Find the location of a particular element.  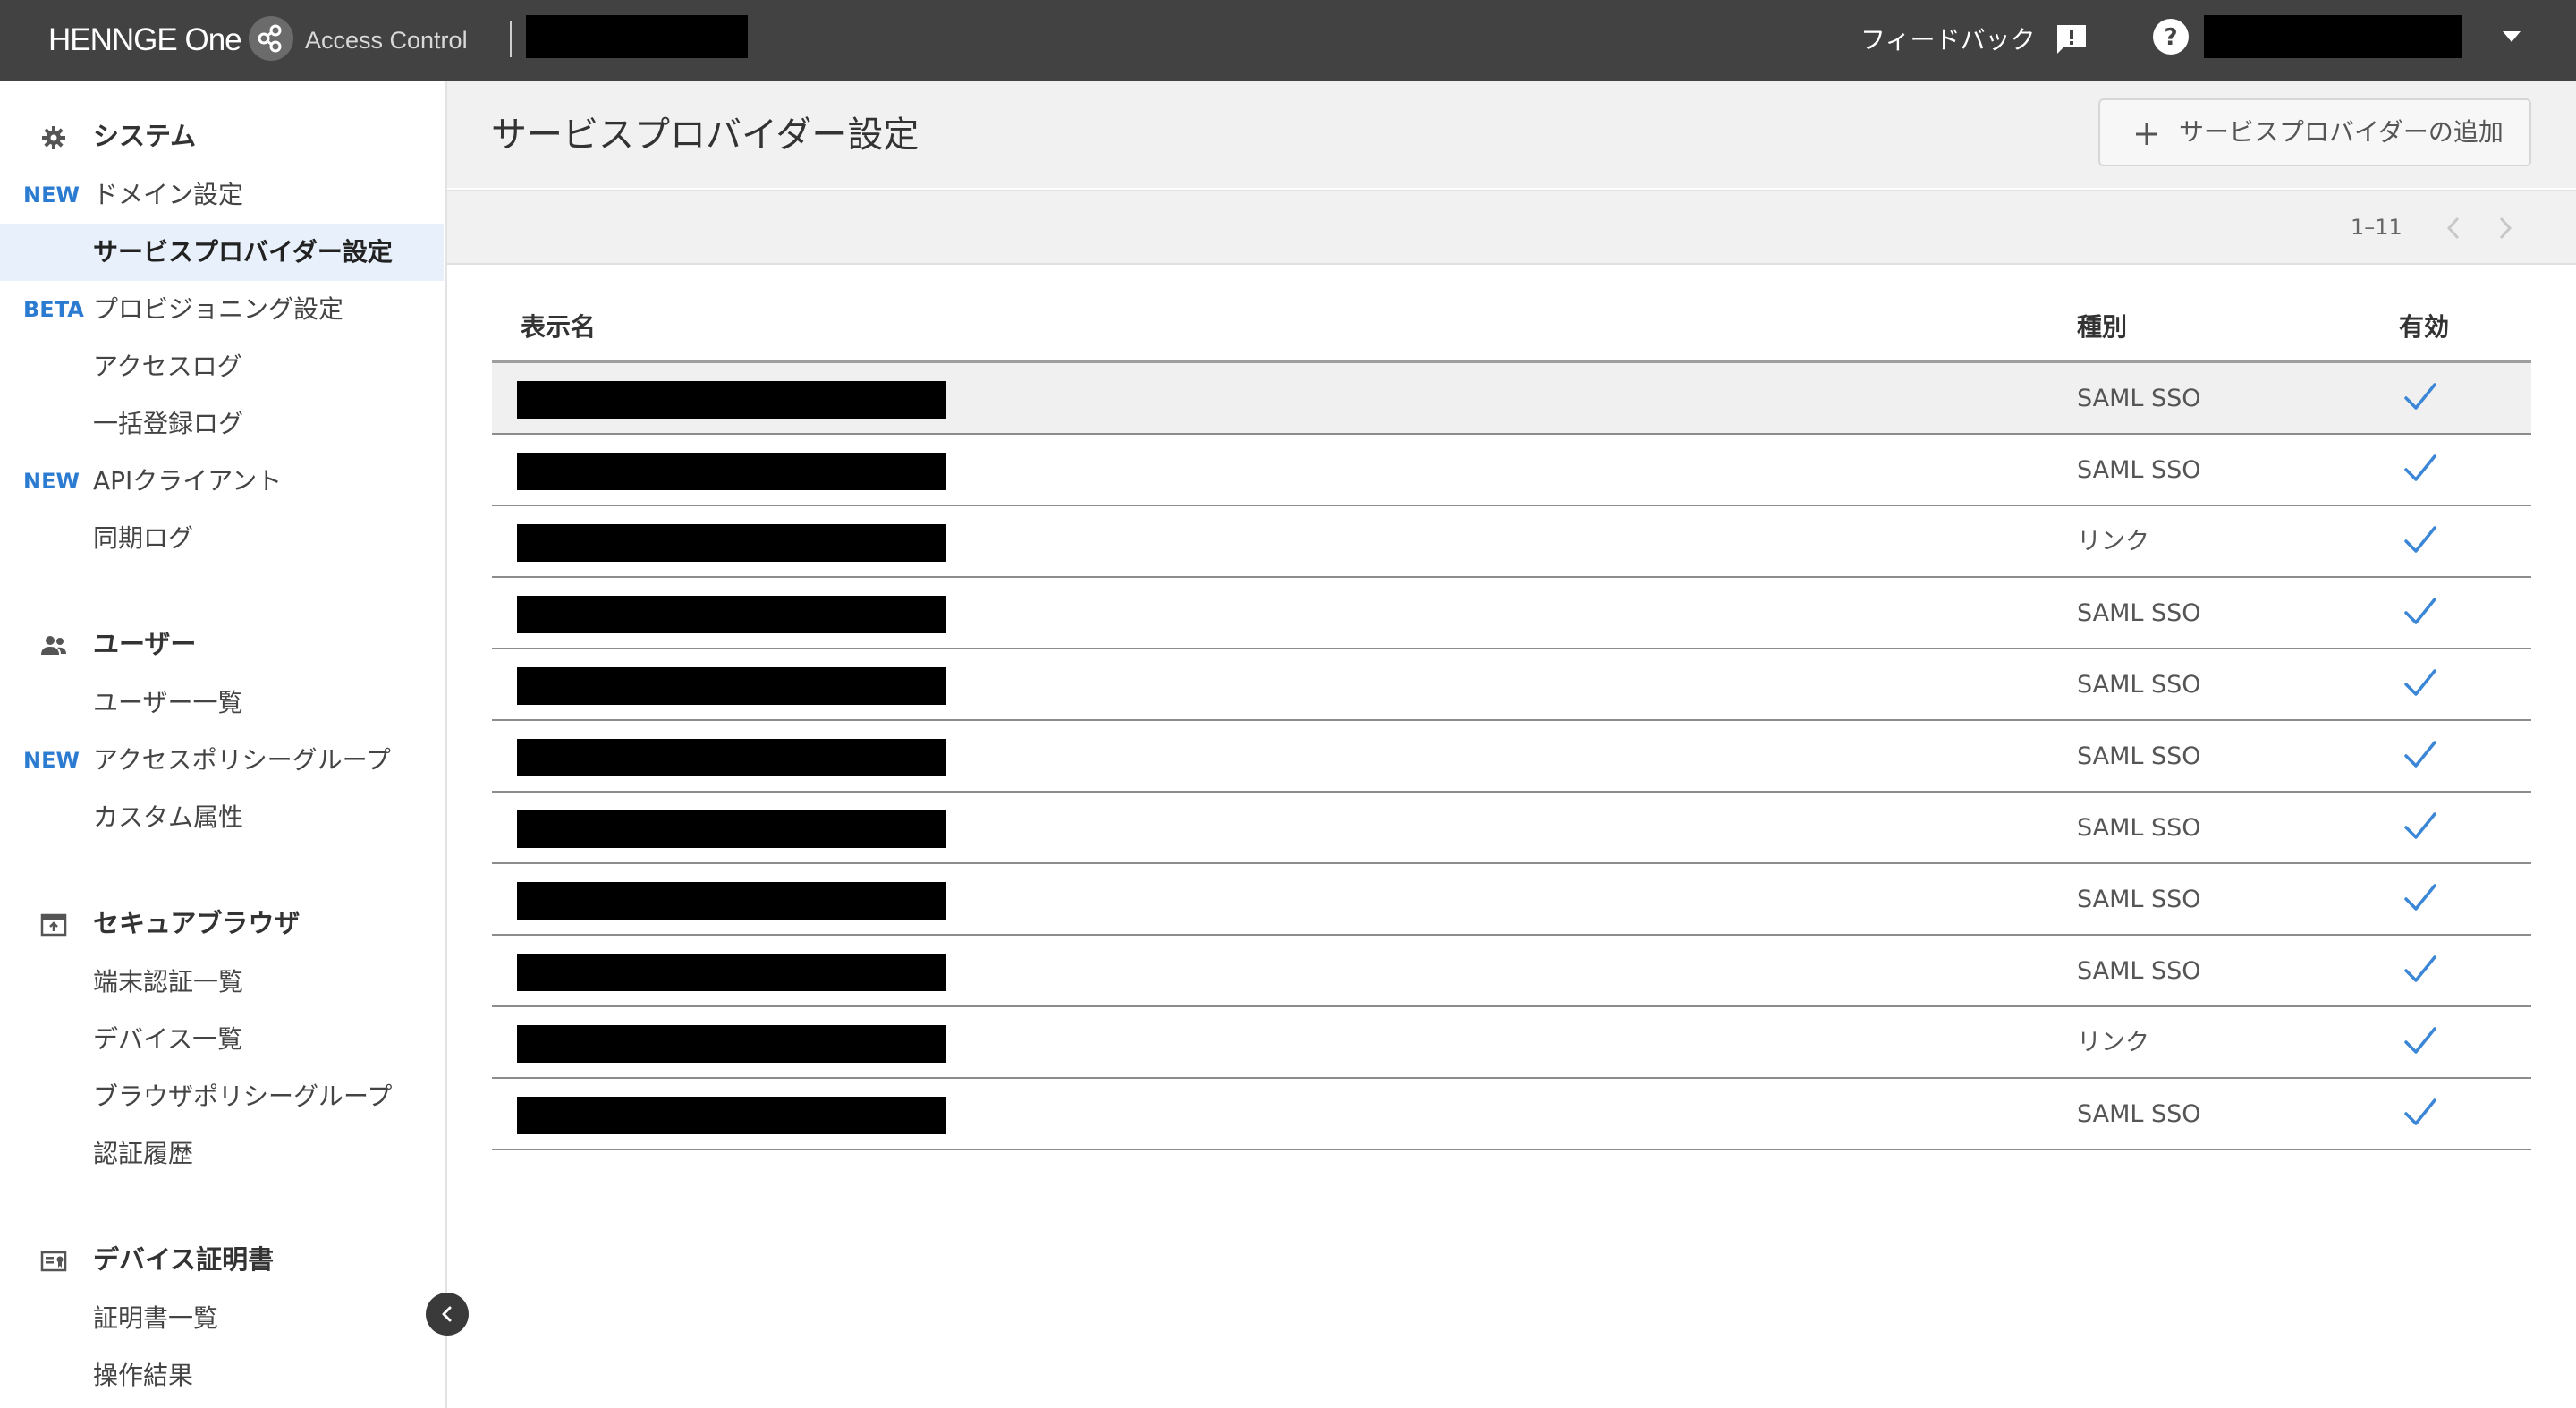

sidebar-item-api-client: NEW APIクライアント is located at coordinates (222, 482).